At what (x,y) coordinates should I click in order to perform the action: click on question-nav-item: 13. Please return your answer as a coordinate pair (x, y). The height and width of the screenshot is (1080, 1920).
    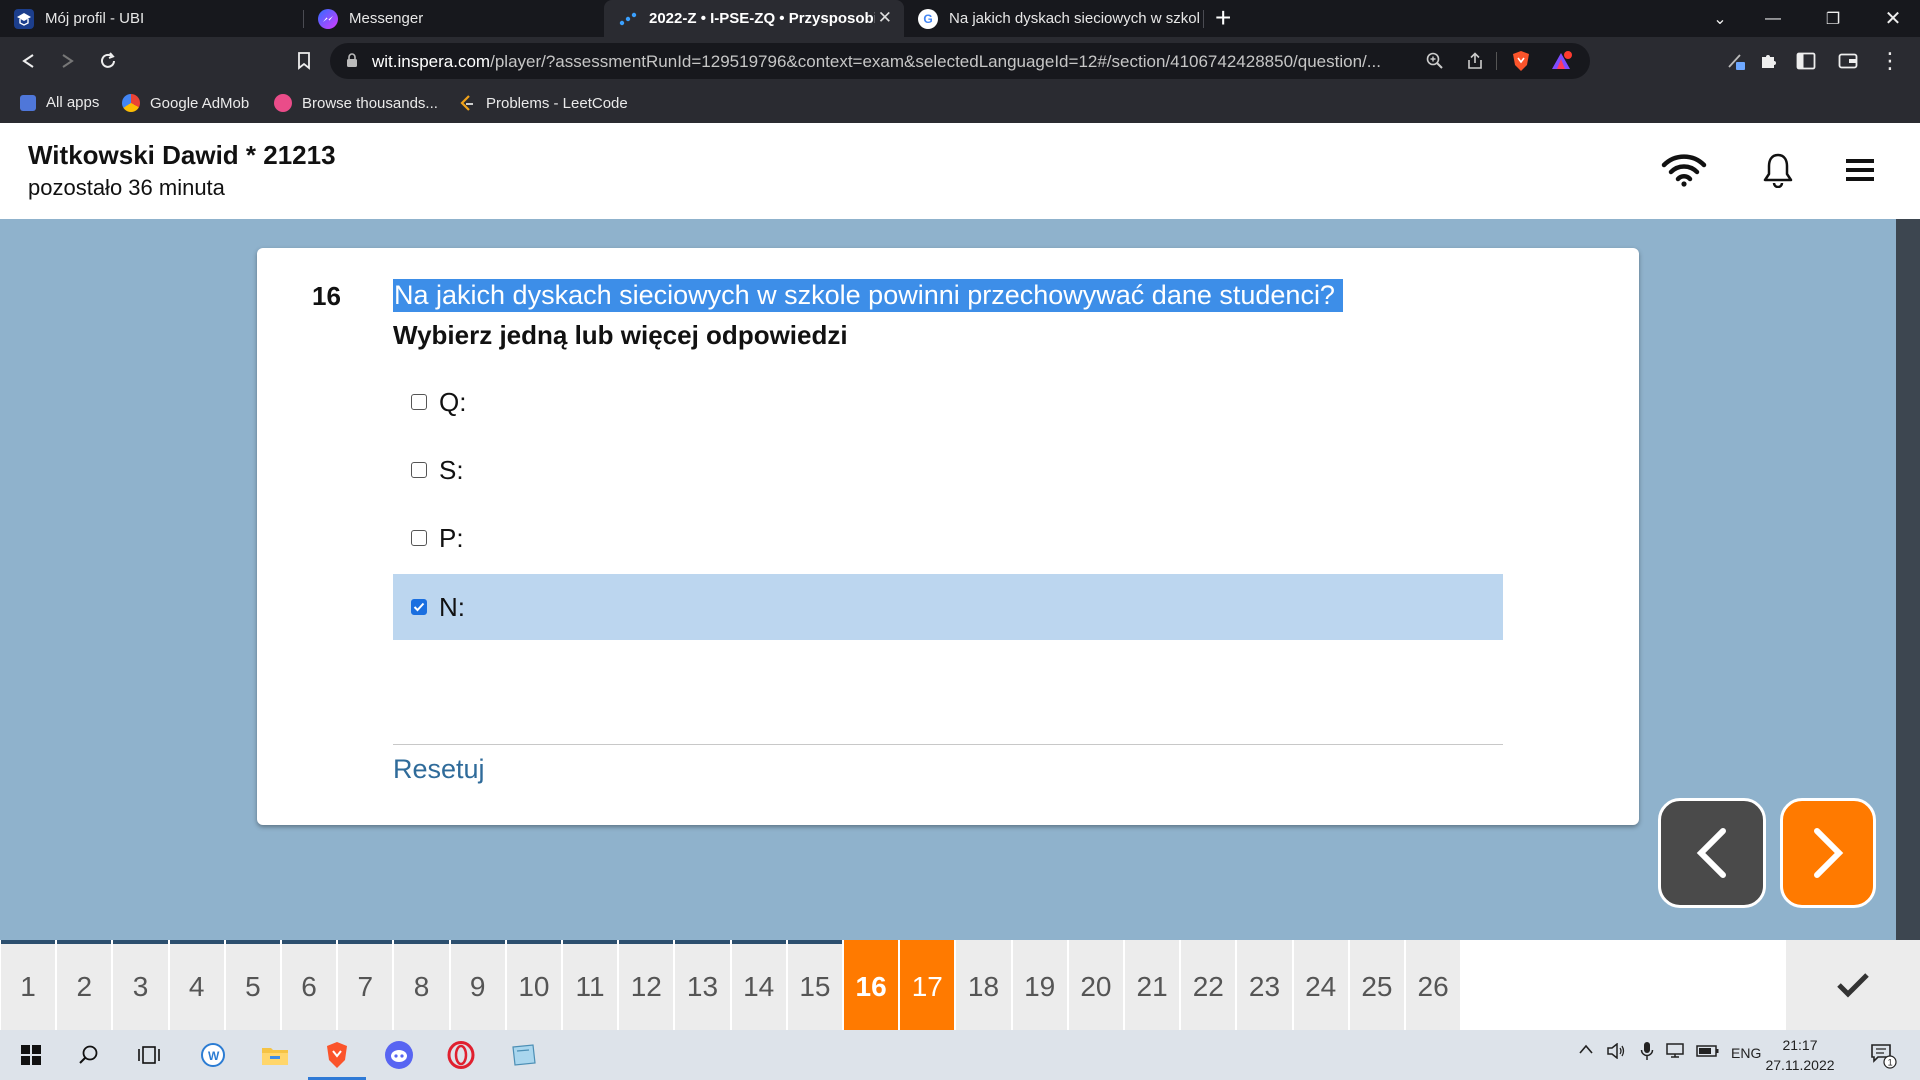
    Looking at the image, I should click on (702, 985).